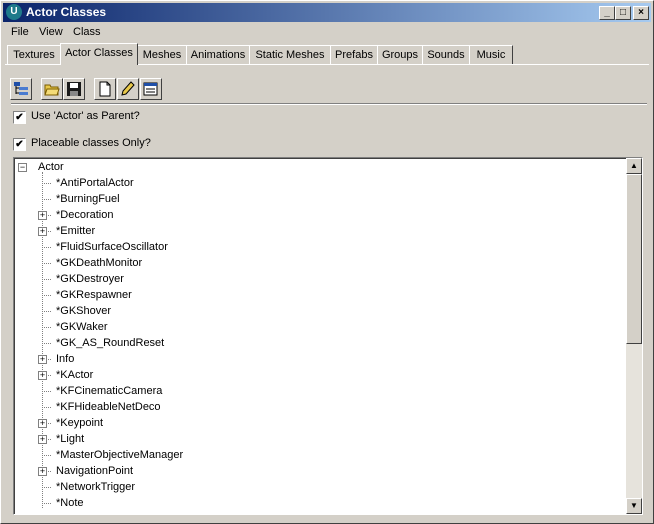  I want to click on menu-bar: File View Class, so click(327, 32).